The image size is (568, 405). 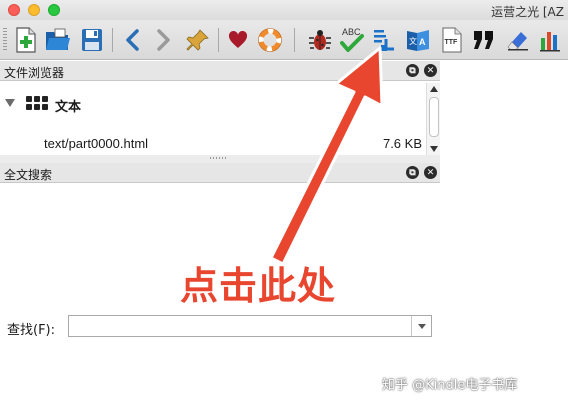 I want to click on toolbar: ABC A 文 TTF, so click(x=284, y=40).